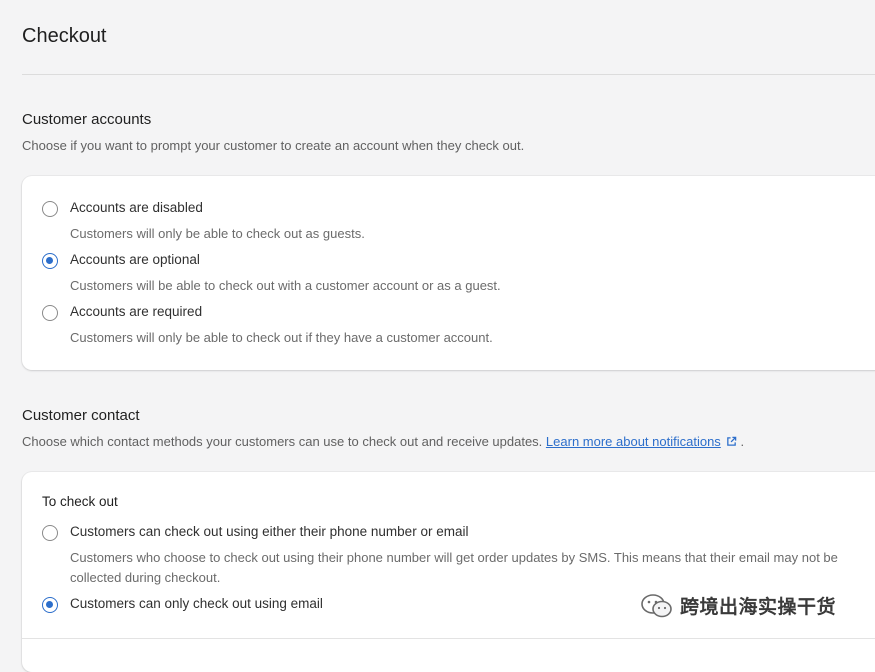 The width and height of the screenshot is (875, 672). What do you see at coordinates (633, 441) in the screenshot?
I see `learn-more-link-text: Learn more about notifications` at bounding box center [633, 441].